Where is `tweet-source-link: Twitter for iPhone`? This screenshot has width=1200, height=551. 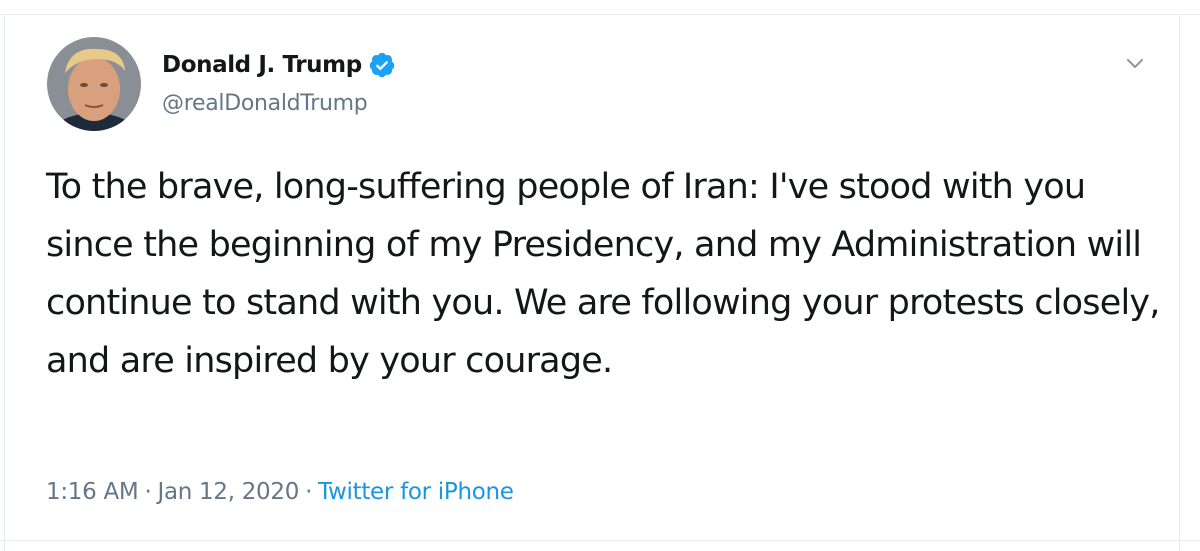 tweet-source-link: Twitter for iPhone is located at coordinates (416, 492).